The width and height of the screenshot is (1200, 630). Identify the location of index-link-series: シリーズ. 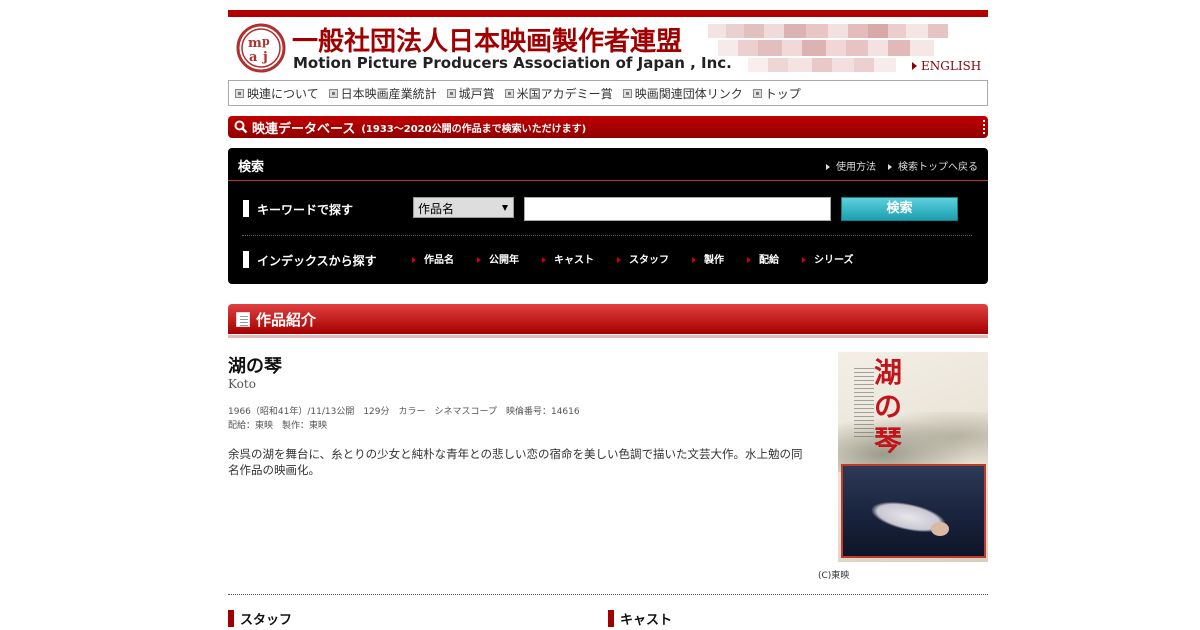
(828, 258).